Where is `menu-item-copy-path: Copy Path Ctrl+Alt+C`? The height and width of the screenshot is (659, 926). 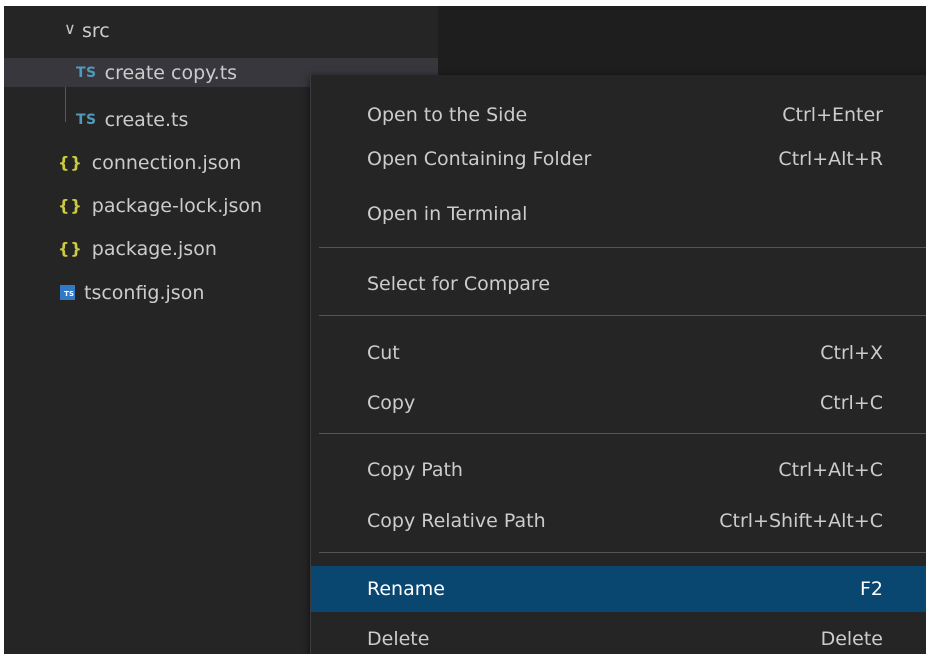 menu-item-copy-path: Copy Path Ctrl+Alt+C is located at coordinates (618, 470).